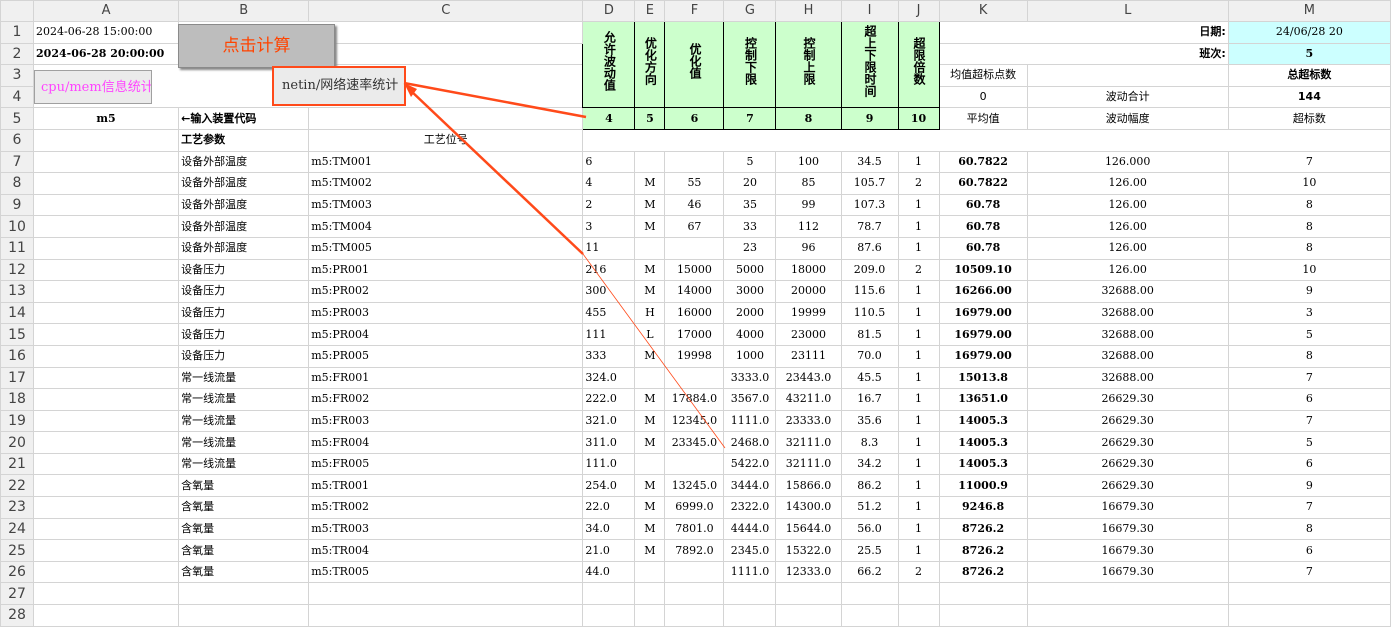  What do you see at coordinates (609, 421) in the screenshot?
I see `allow-cell: 321.0` at bounding box center [609, 421].